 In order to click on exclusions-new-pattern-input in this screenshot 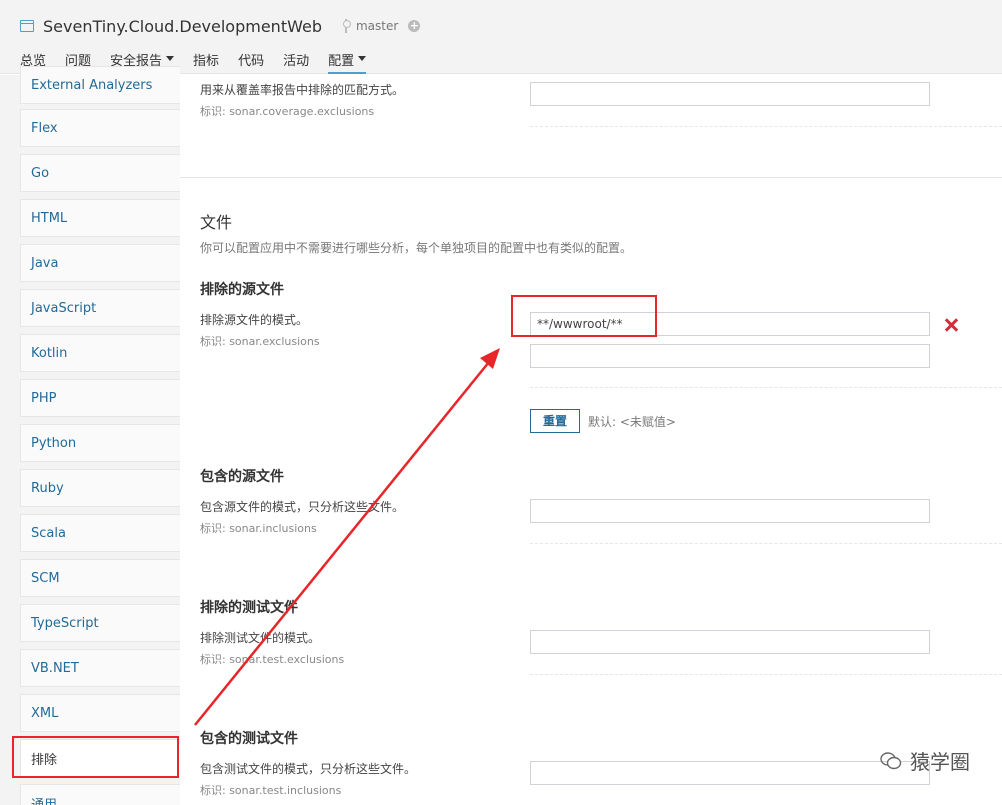, I will do `click(730, 356)`.